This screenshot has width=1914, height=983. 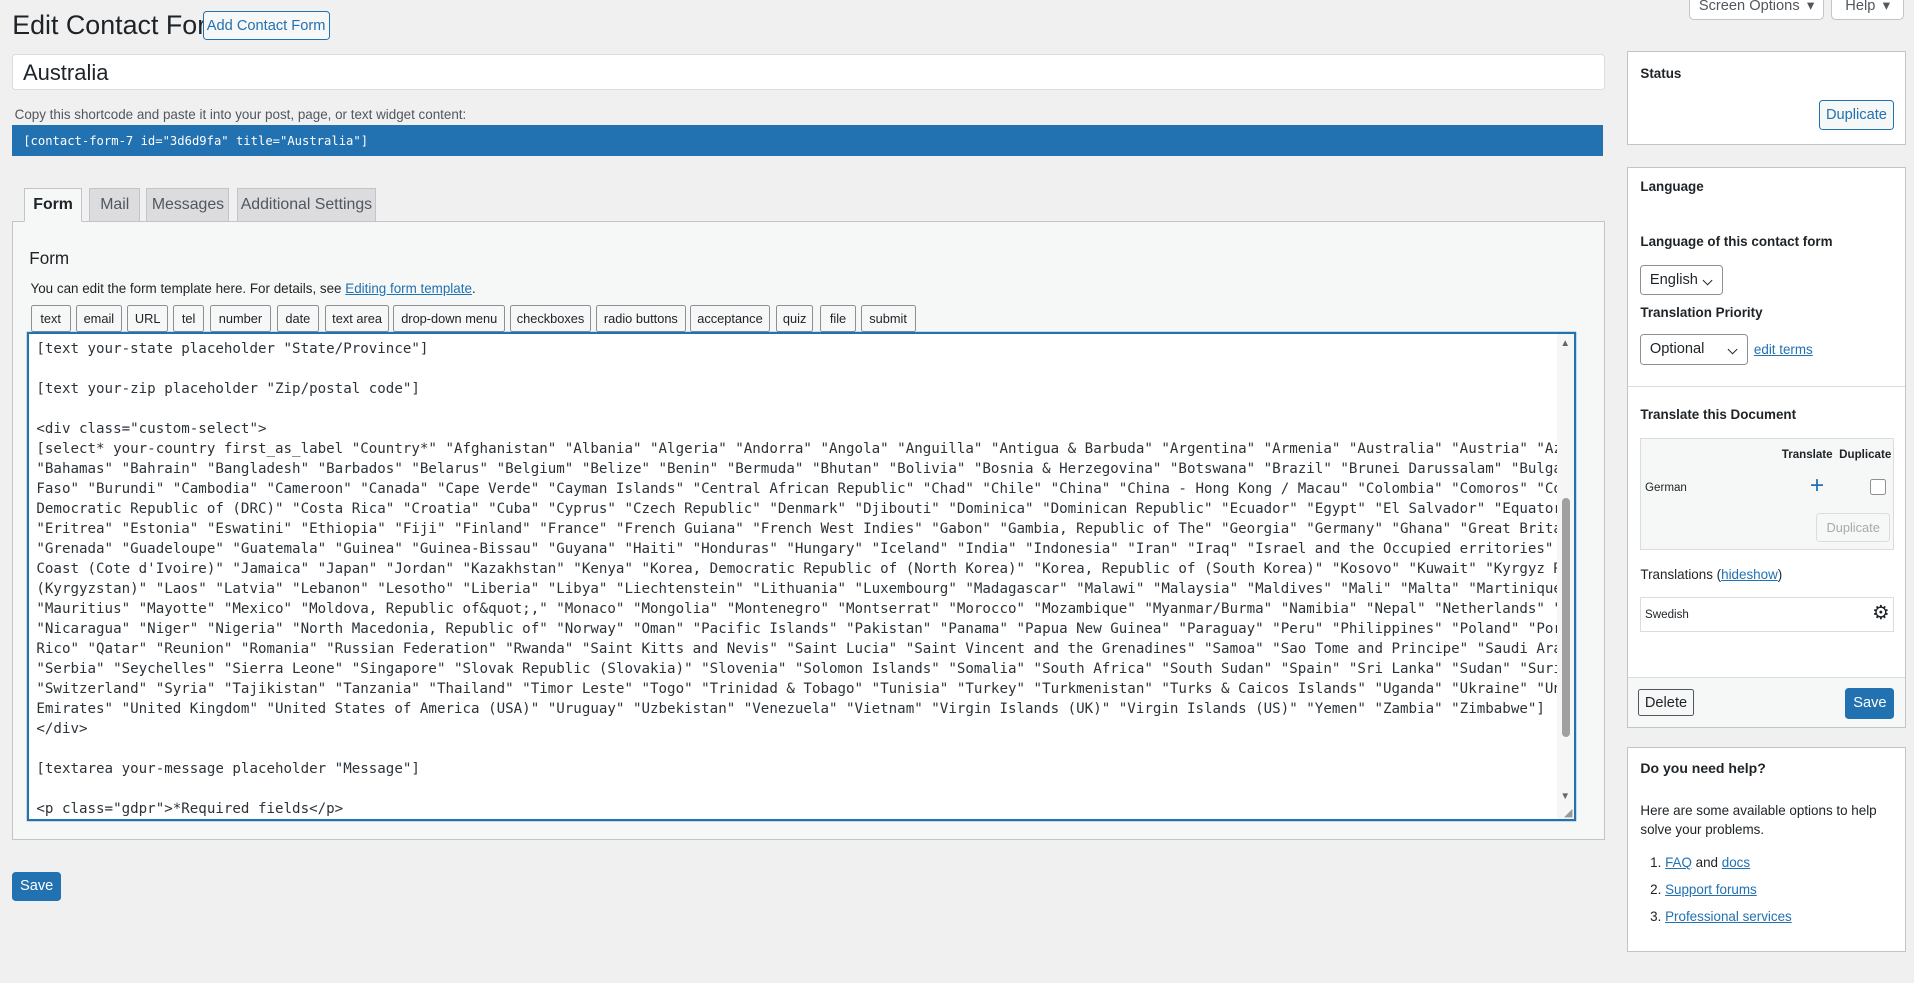 I want to click on language-footer: Delete Save, so click(x=1766, y=702).